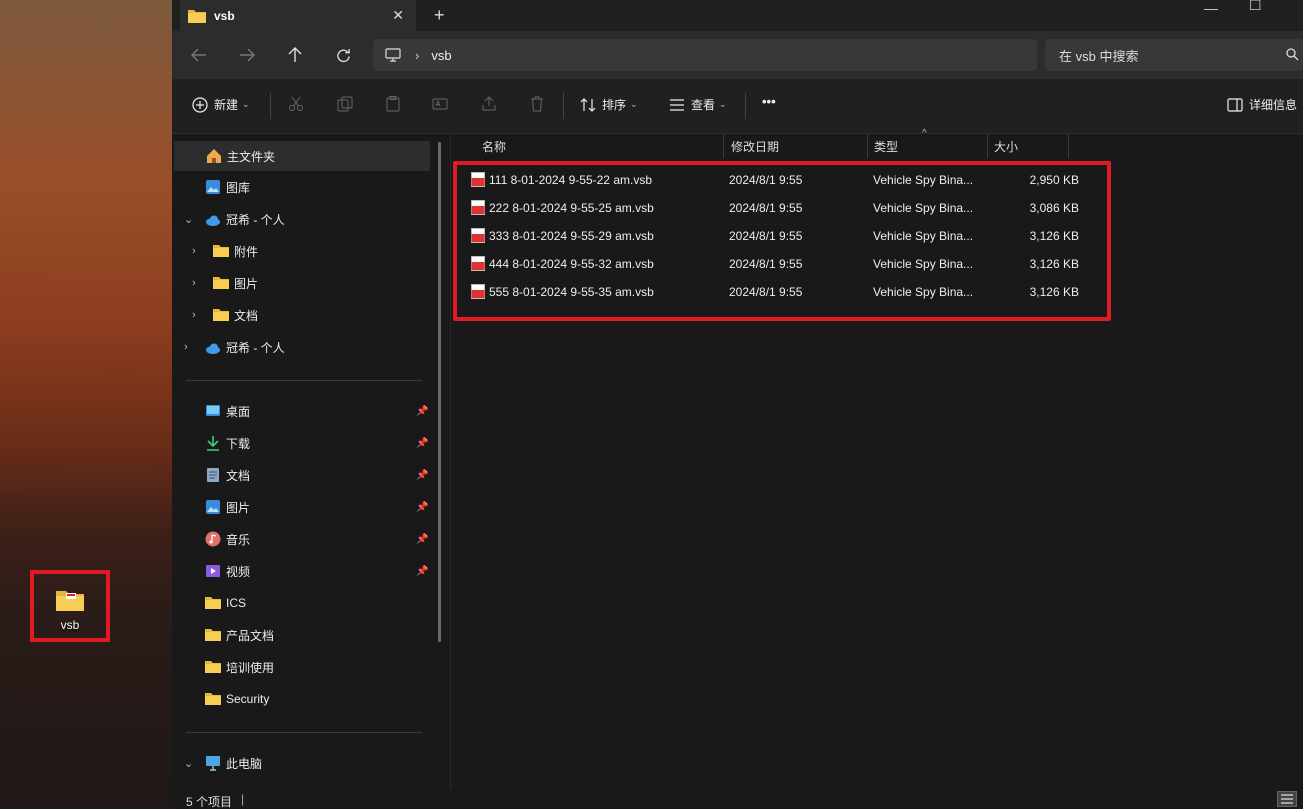 This screenshot has height=809, width=1303. Describe the element at coordinates (301, 443) in the screenshot. I see `sidebar-item-downloads: 下载 📌` at that location.